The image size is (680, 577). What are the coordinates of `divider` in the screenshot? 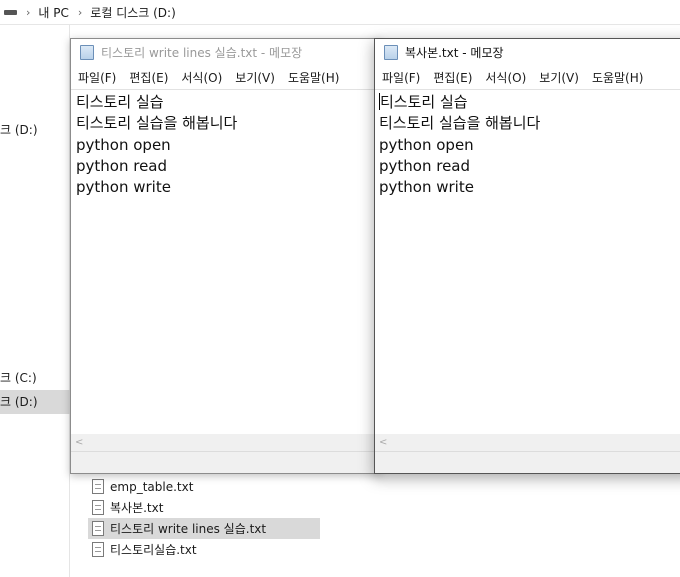 It's located at (340, 24).